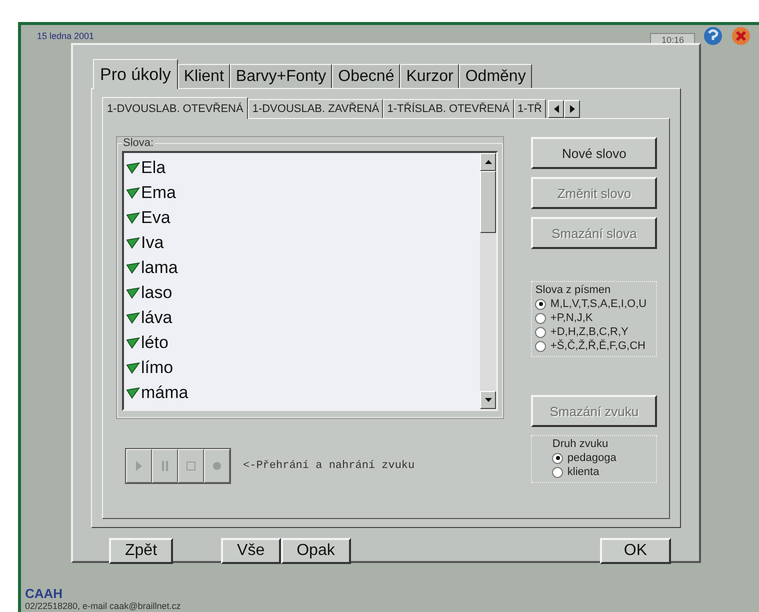  I want to click on group-label: Druh zvuku, so click(581, 444).